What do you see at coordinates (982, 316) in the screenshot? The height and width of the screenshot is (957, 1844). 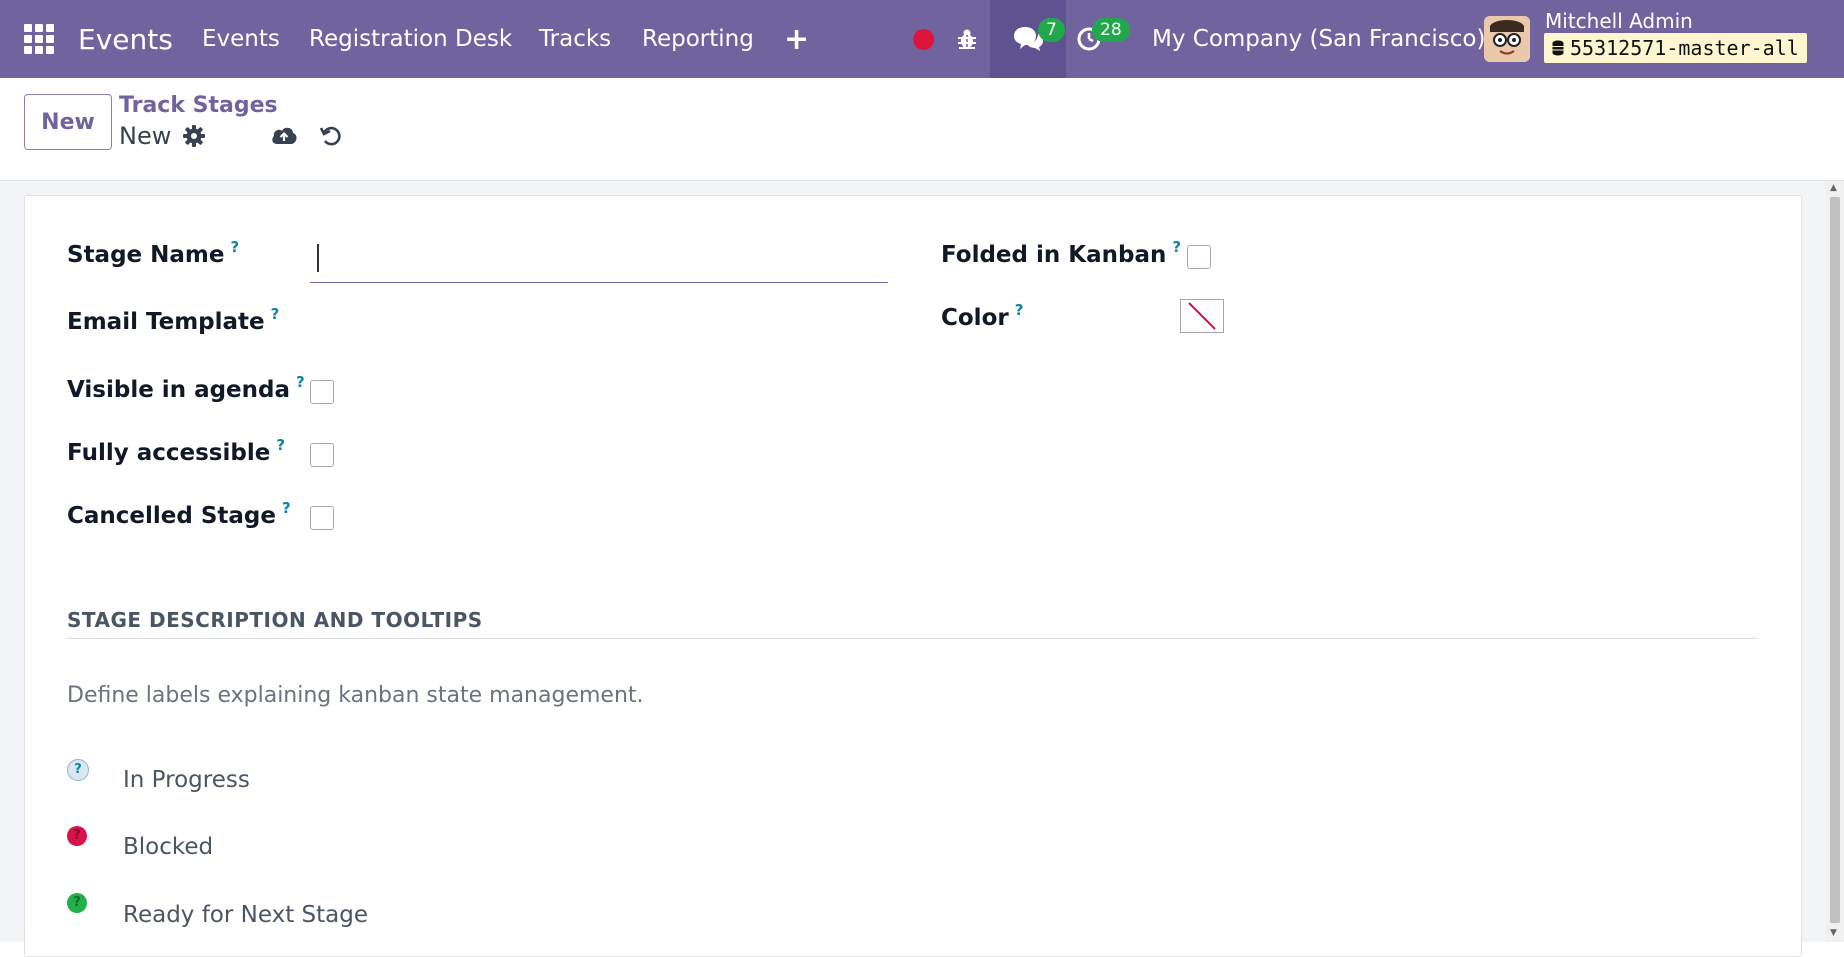 I see `color-label: Color?` at bounding box center [982, 316].